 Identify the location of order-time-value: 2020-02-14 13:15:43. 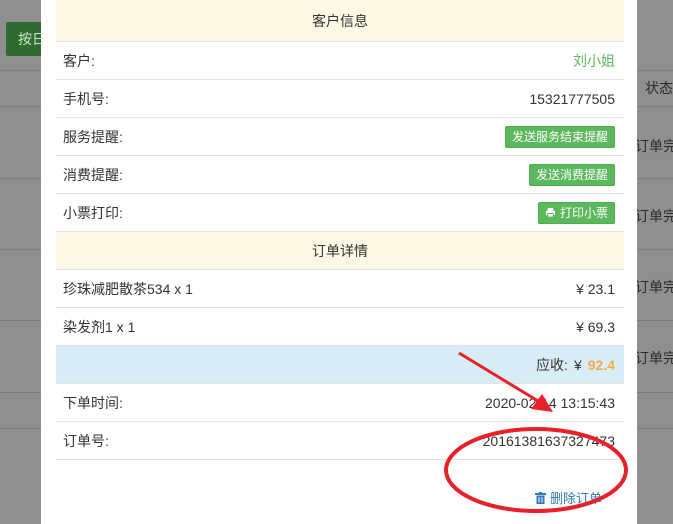
(550, 402).